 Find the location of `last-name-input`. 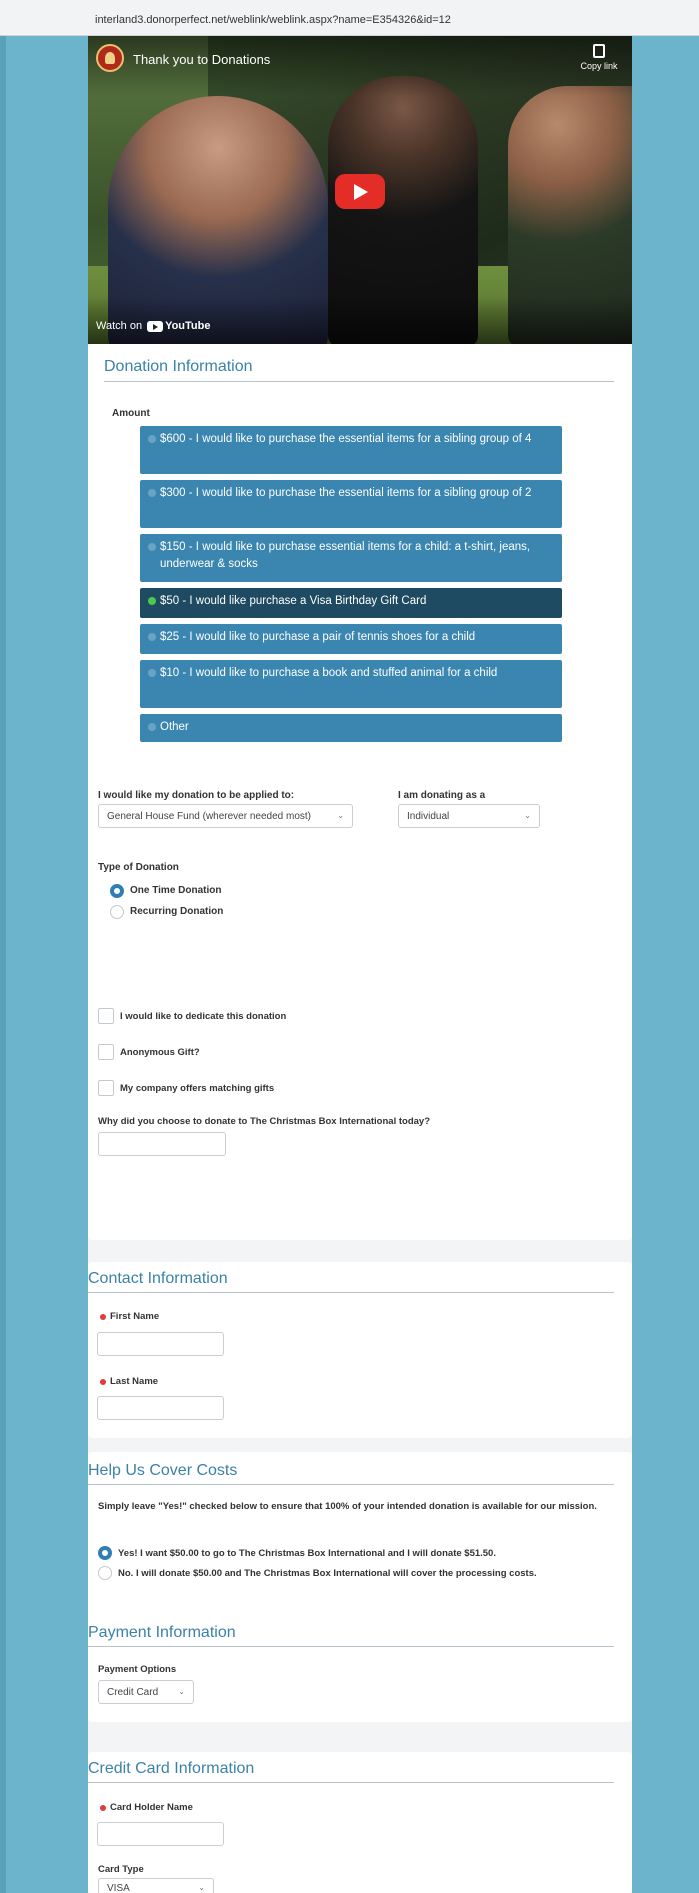

last-name-input is located at coordinates (160, 1408).